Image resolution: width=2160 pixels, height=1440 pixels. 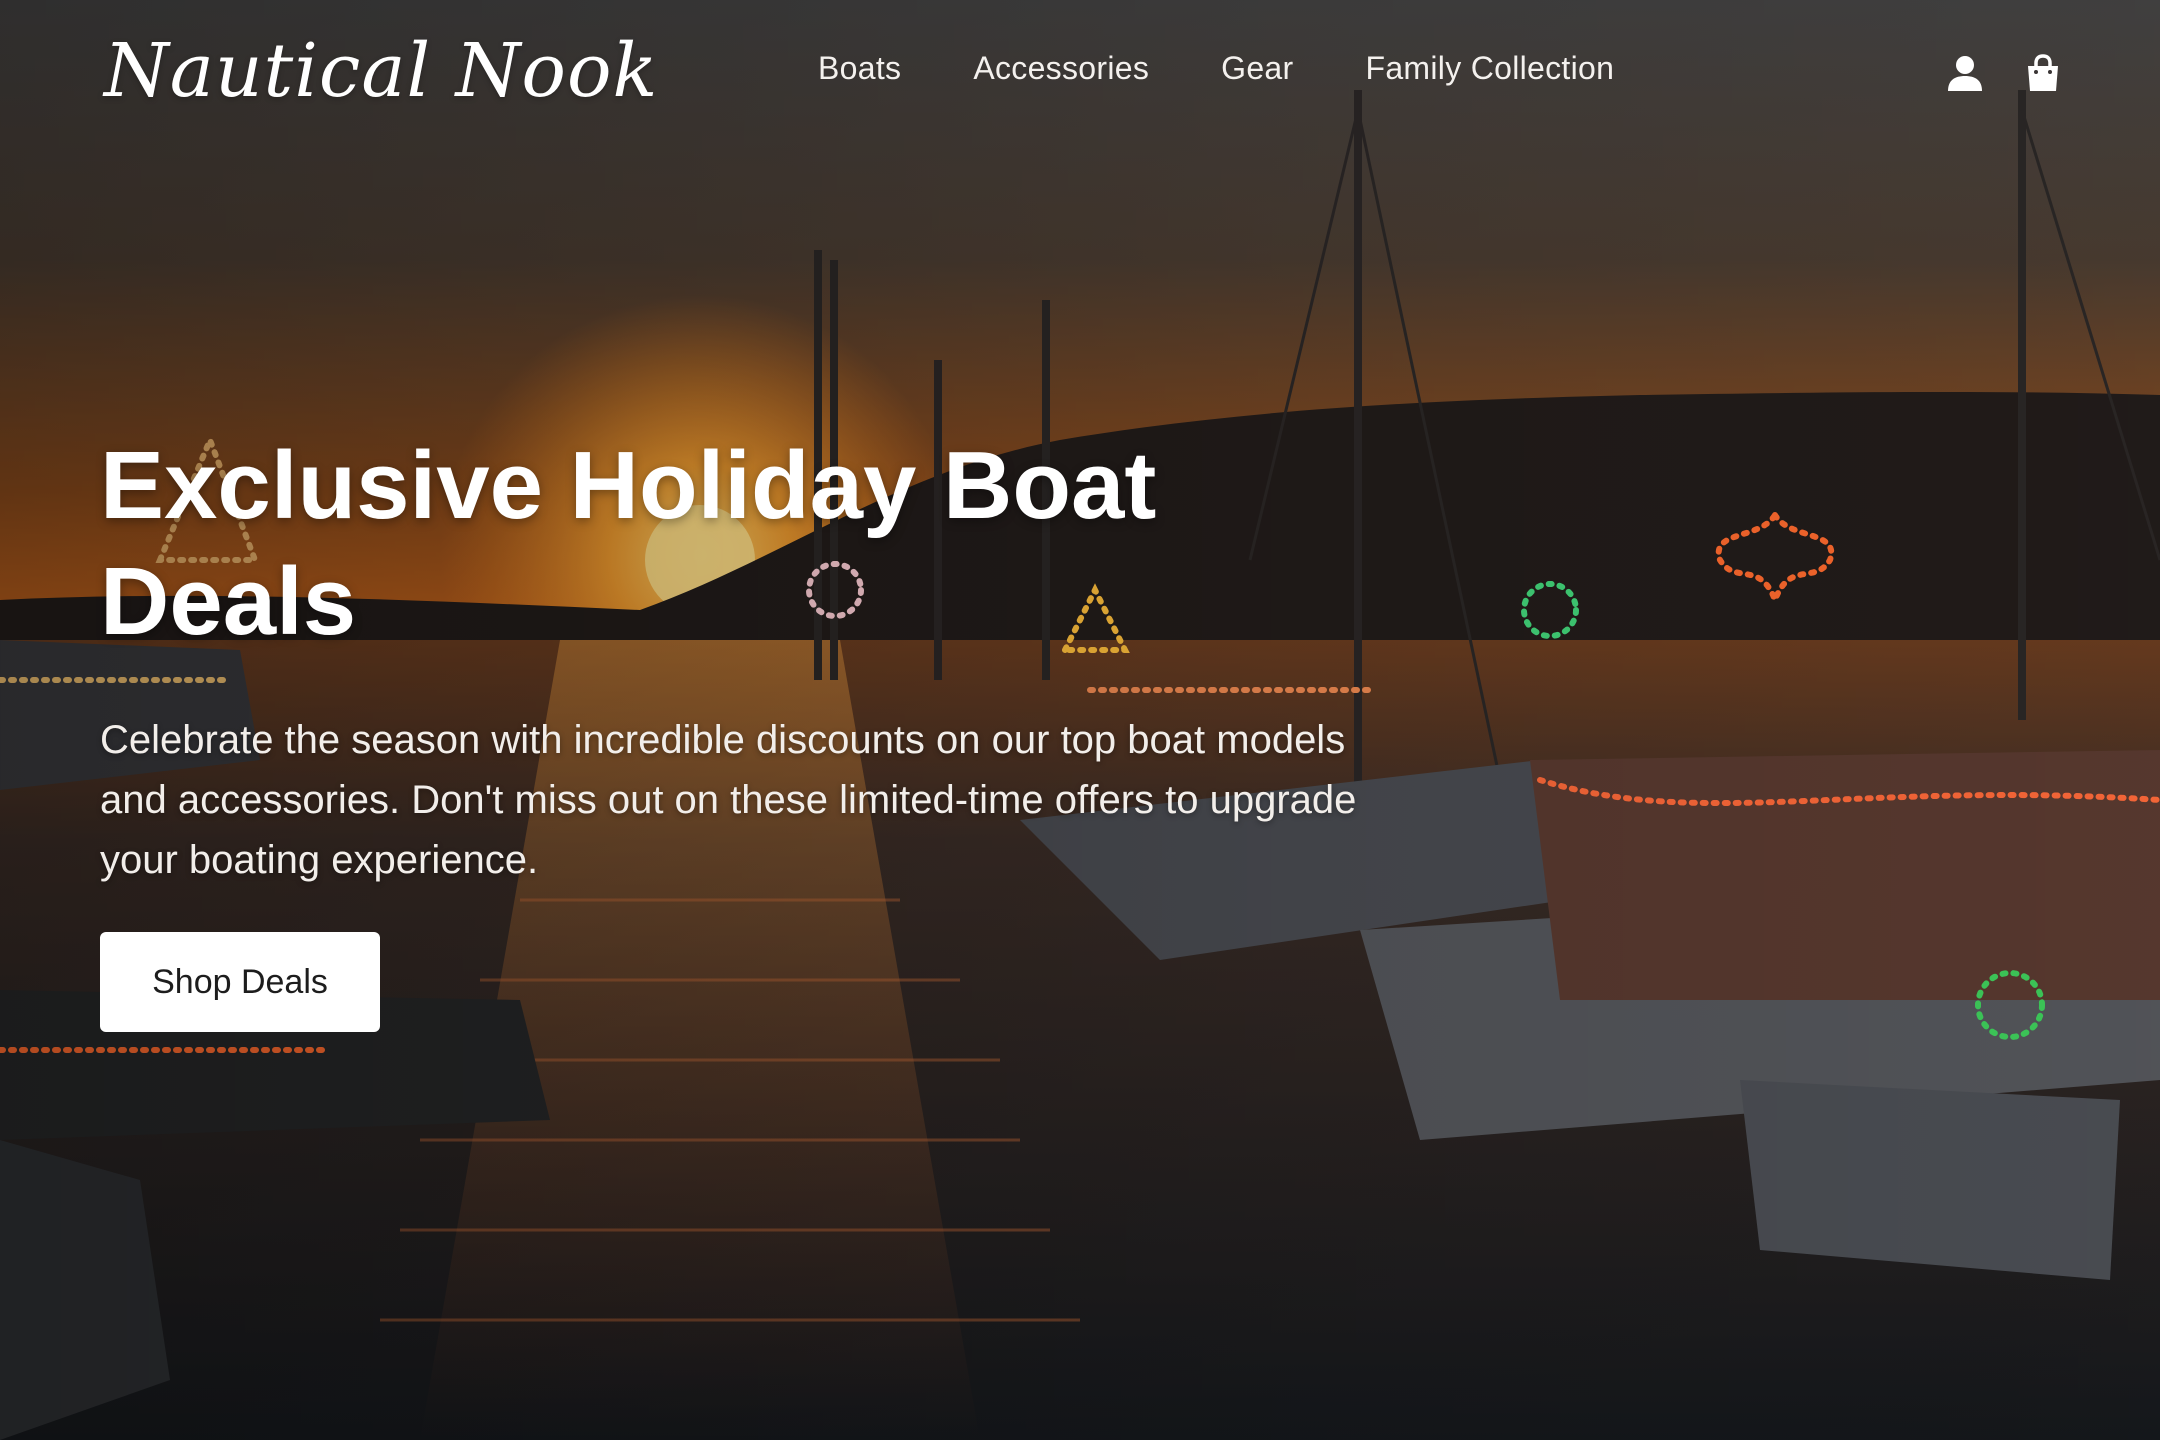 I want to click on shop-deals-button: Shop Deals, so click(x=240, y=982).